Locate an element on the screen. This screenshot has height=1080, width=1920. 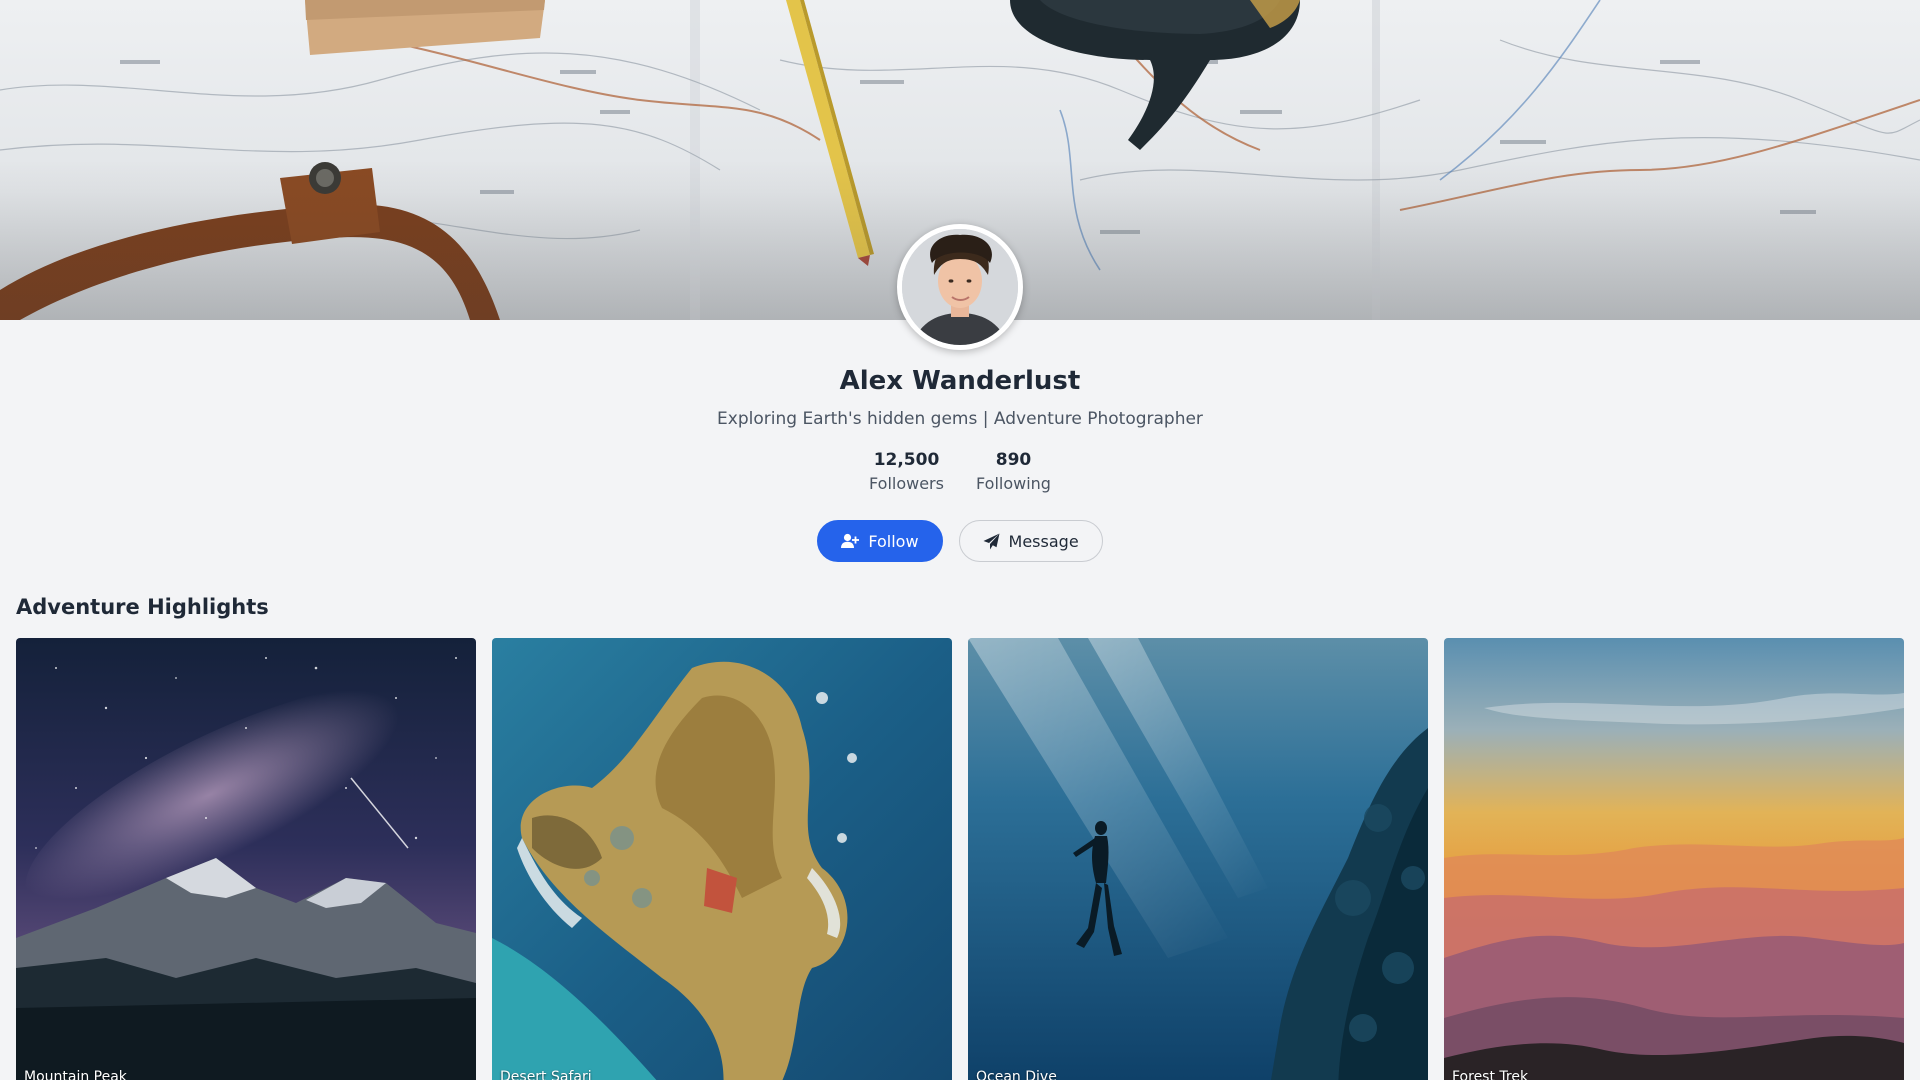
highlight-label: Desert Safari is located at coordinates (546, 1074).